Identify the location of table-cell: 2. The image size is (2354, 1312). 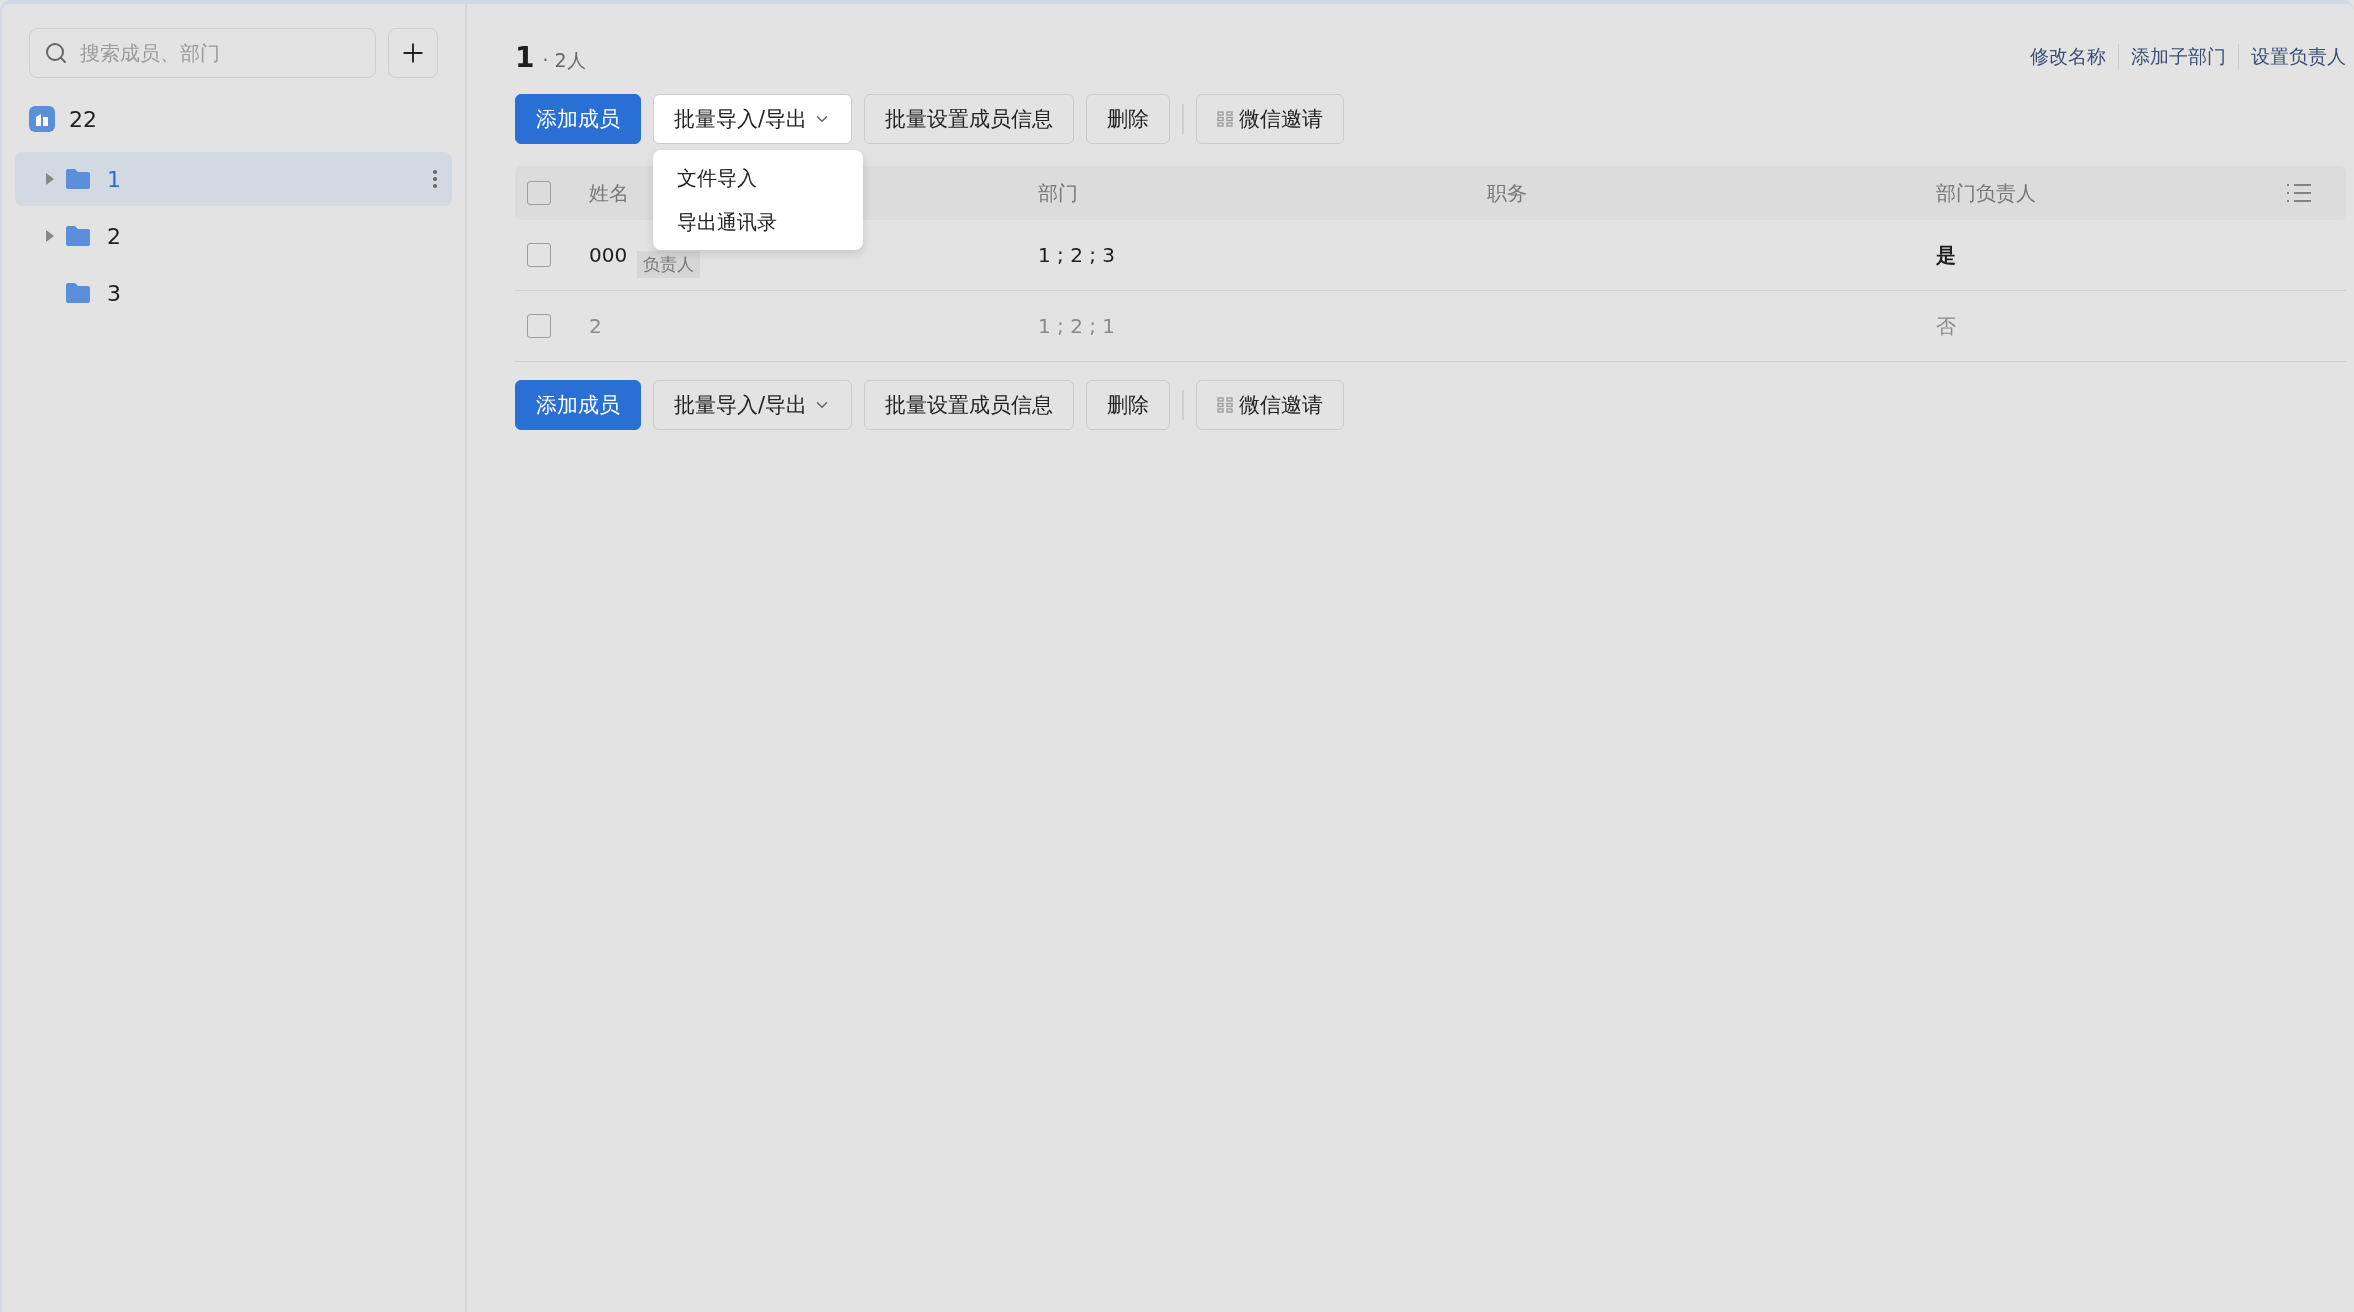
(595, 326).